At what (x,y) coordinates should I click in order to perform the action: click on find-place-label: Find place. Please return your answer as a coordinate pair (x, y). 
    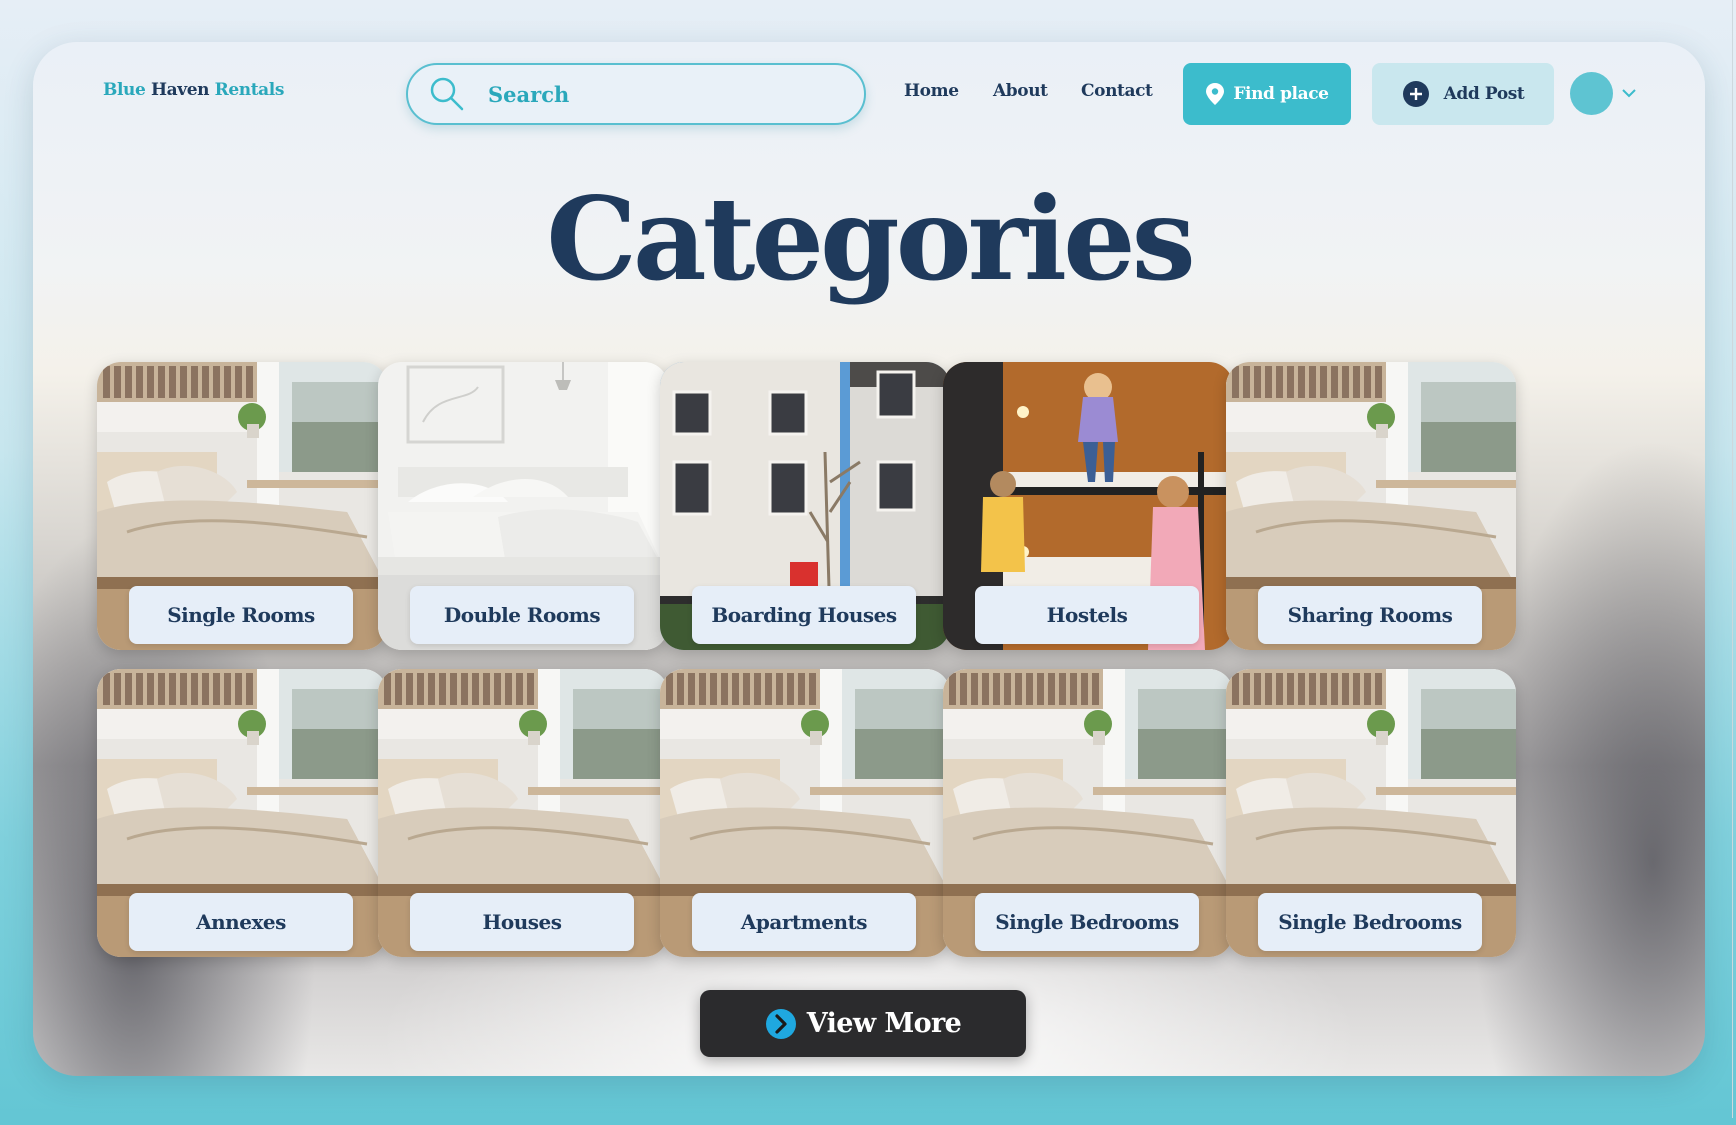
    Looking at the image, I should click on (1281, 94).